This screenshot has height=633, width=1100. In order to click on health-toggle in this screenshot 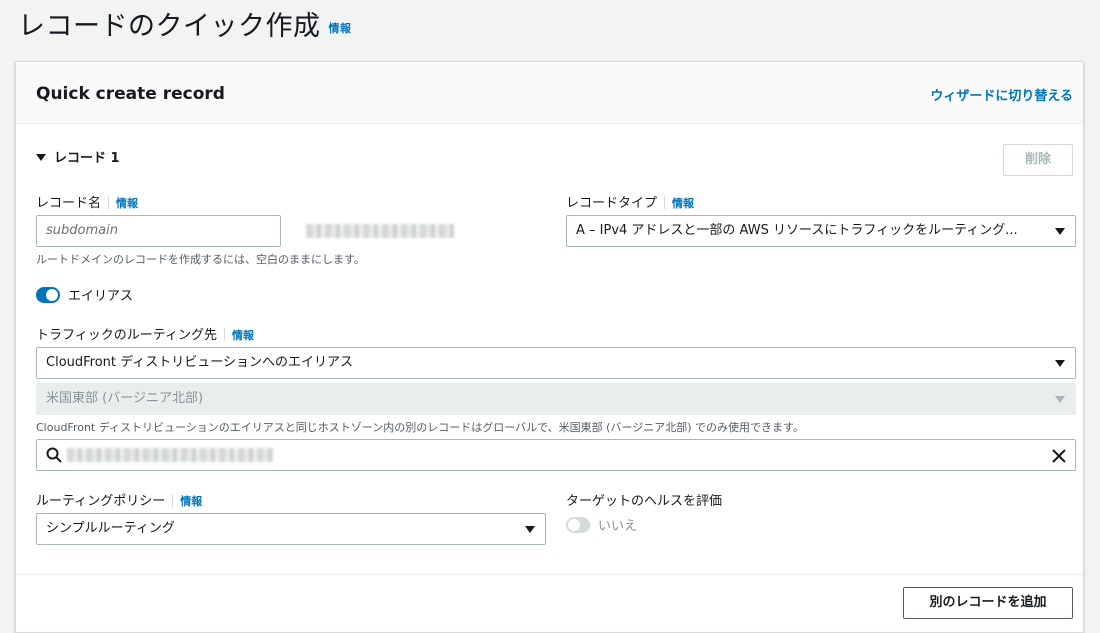, I will do `click(578, 525)`.